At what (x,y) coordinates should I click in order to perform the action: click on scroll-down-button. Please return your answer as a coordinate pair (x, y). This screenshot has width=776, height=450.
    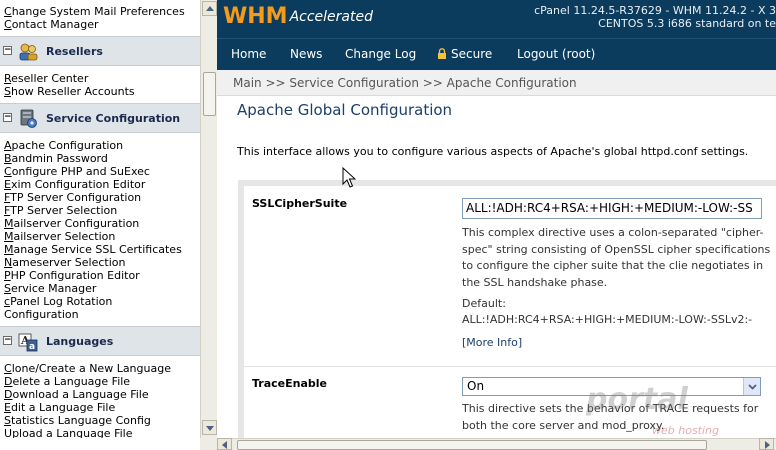
    Looking at the image, I should click on (209, 427).